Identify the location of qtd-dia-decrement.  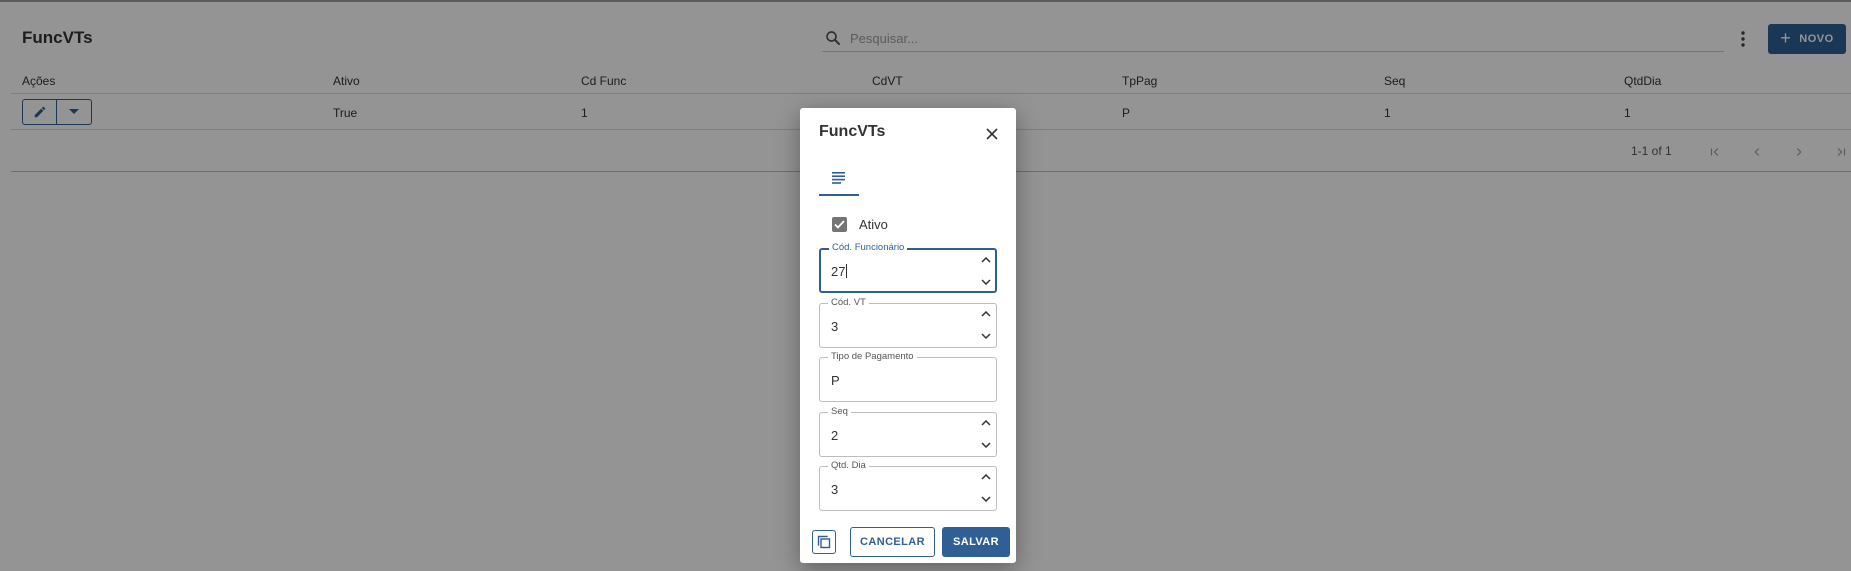
(986, 499).